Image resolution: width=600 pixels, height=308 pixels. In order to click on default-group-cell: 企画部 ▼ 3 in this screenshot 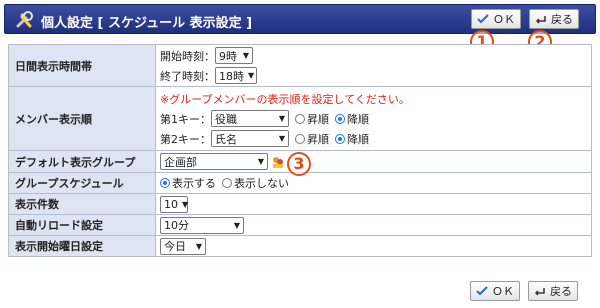, I will do `click(373, 163)`.